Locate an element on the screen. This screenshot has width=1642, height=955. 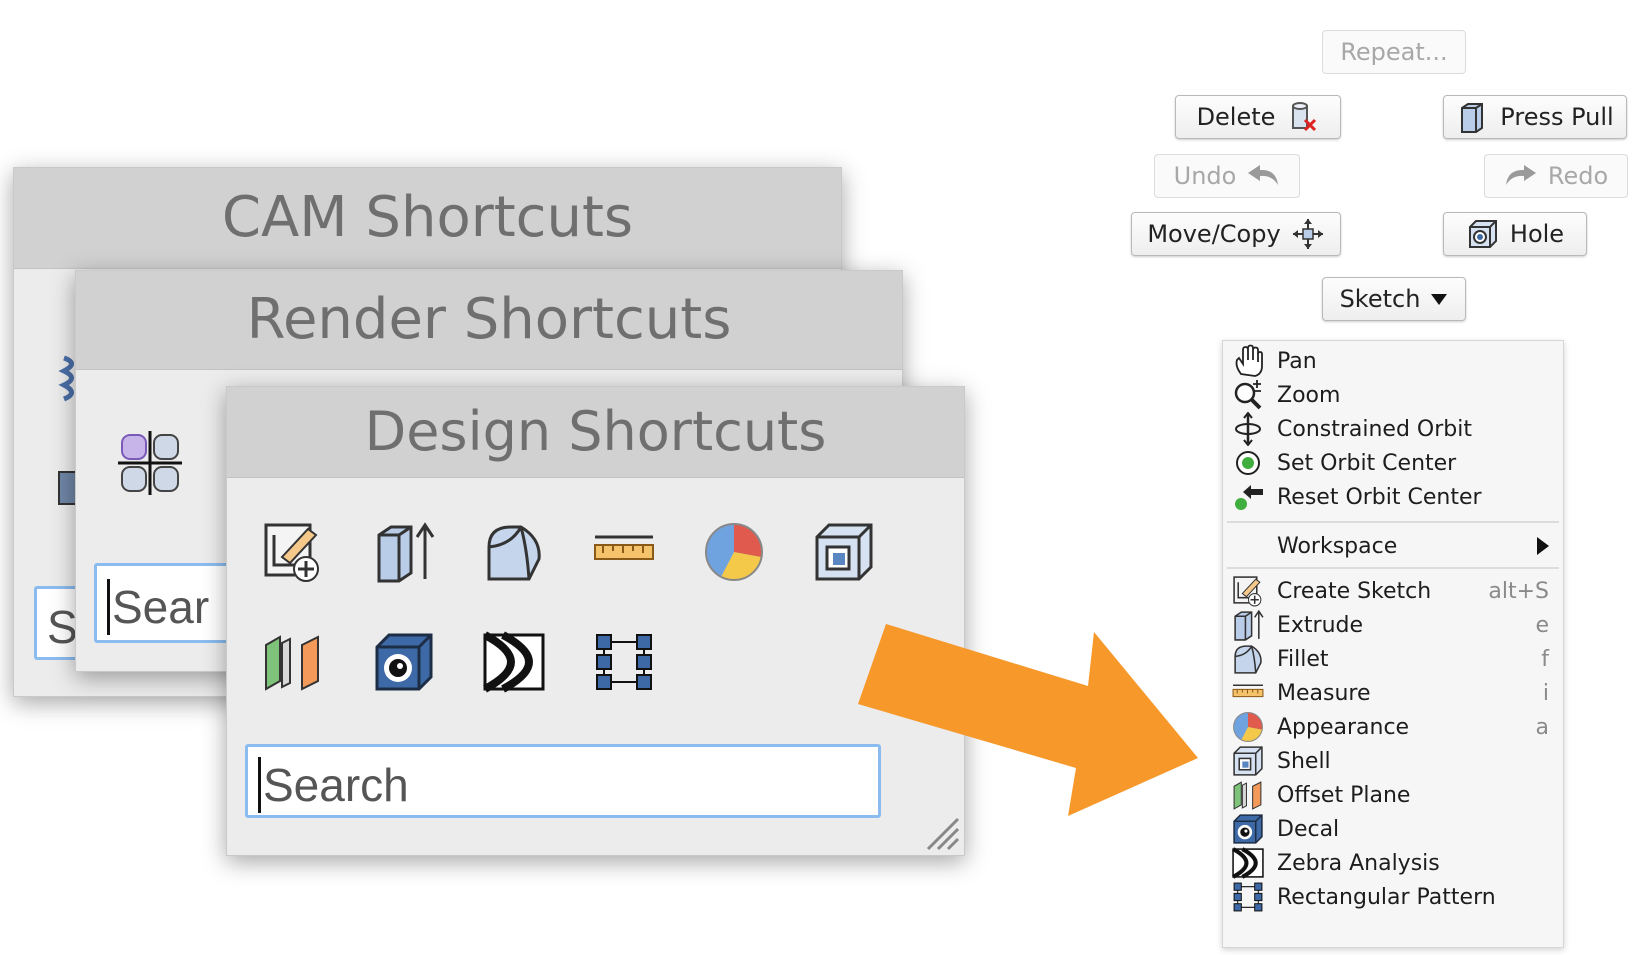
hand-icon is located at coordinates (1249, 360).